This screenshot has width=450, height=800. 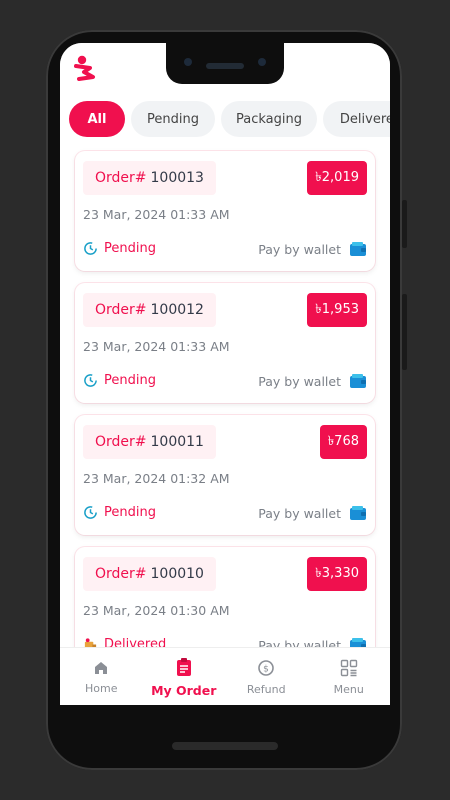 I want to click on bottom-speaker-grille, so click(x=225, y=746).